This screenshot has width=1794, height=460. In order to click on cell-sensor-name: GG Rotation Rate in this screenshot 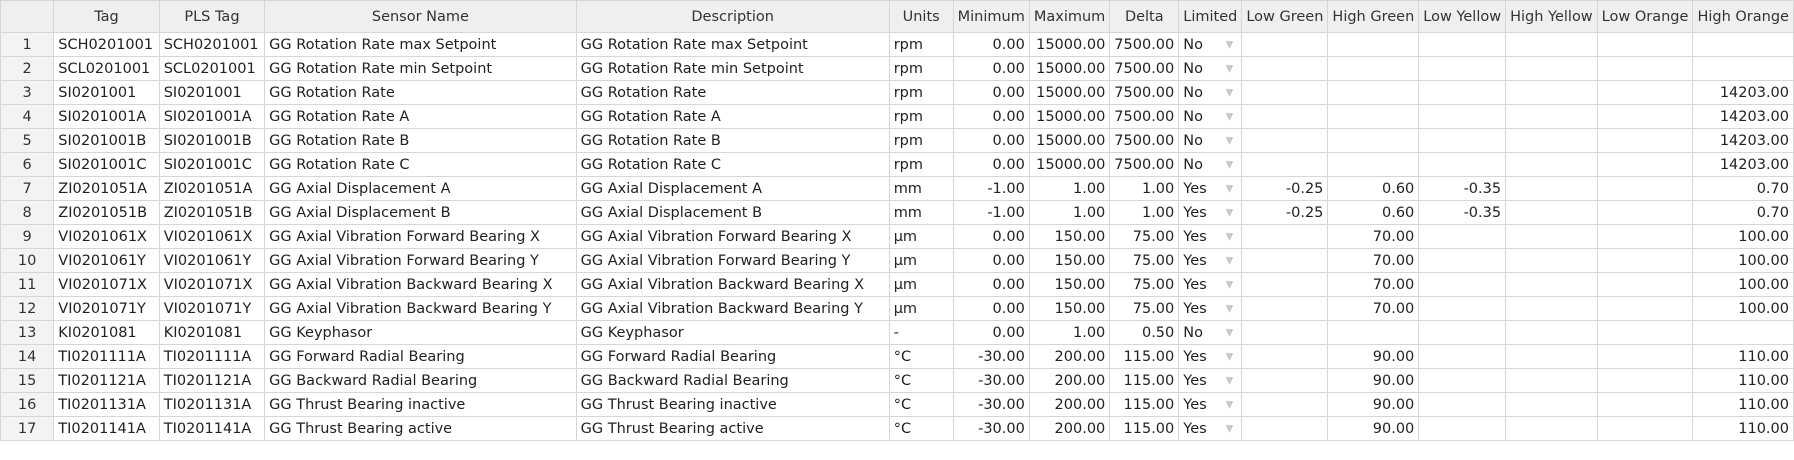, I will do `click(420, 92)`.